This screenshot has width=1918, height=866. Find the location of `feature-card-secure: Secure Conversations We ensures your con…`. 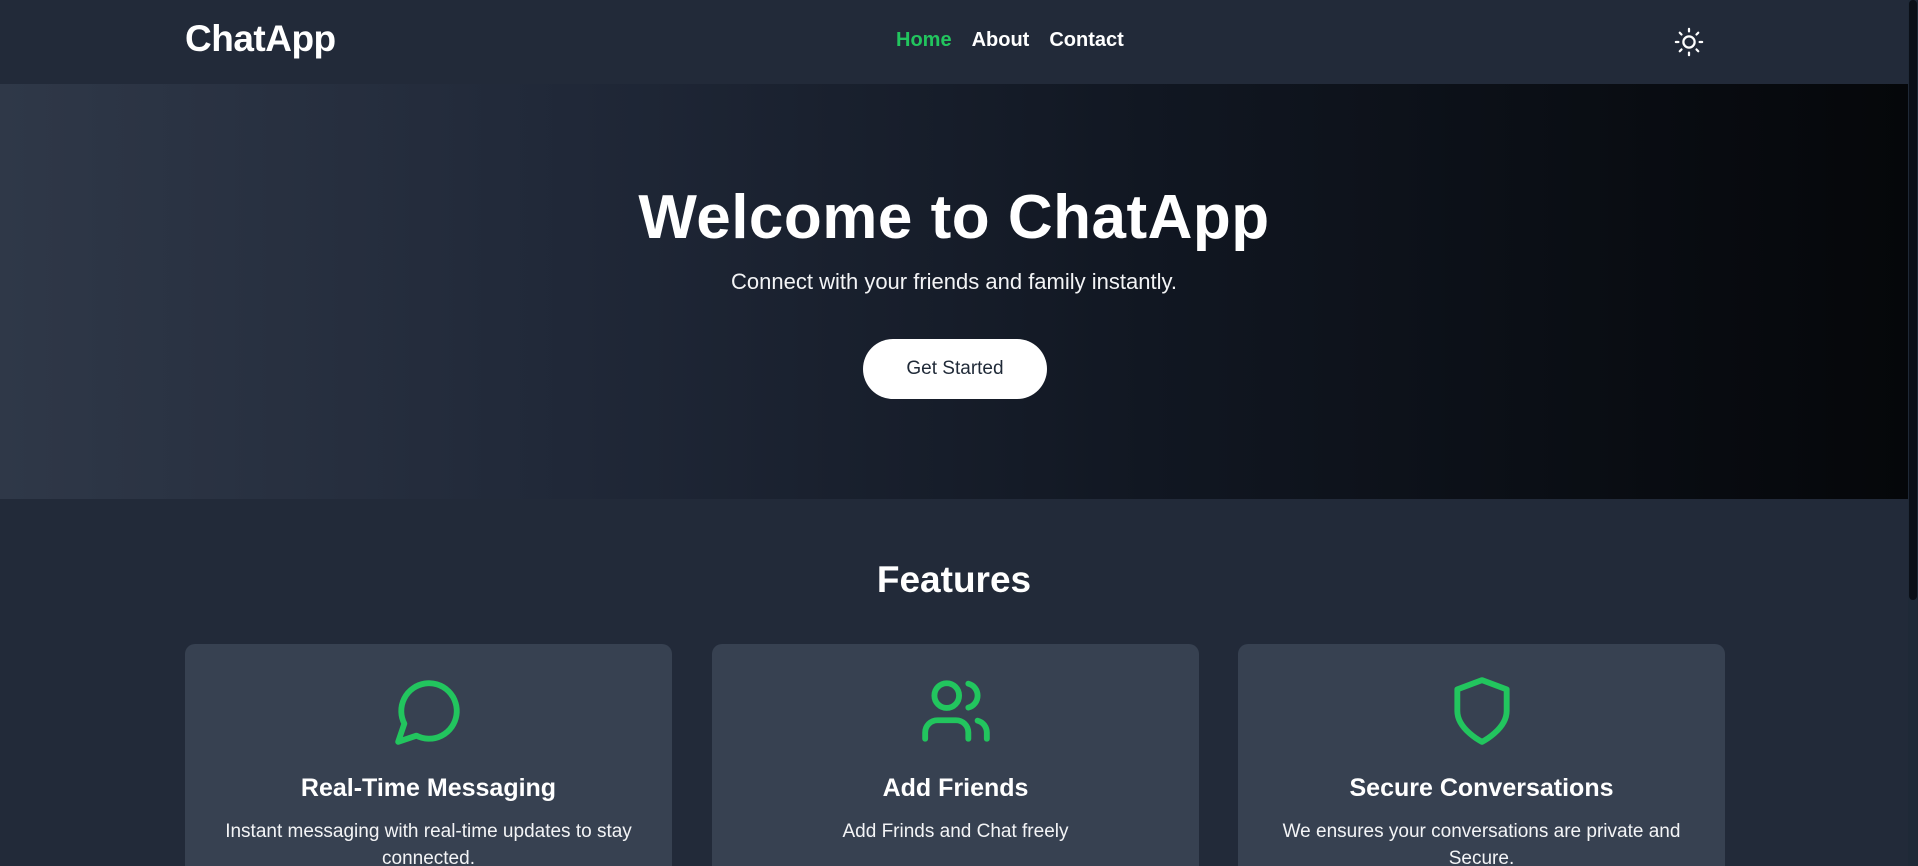

feature-card-secure: Secure Conversations We ensures your con… is located at coordinates (1481, 755).